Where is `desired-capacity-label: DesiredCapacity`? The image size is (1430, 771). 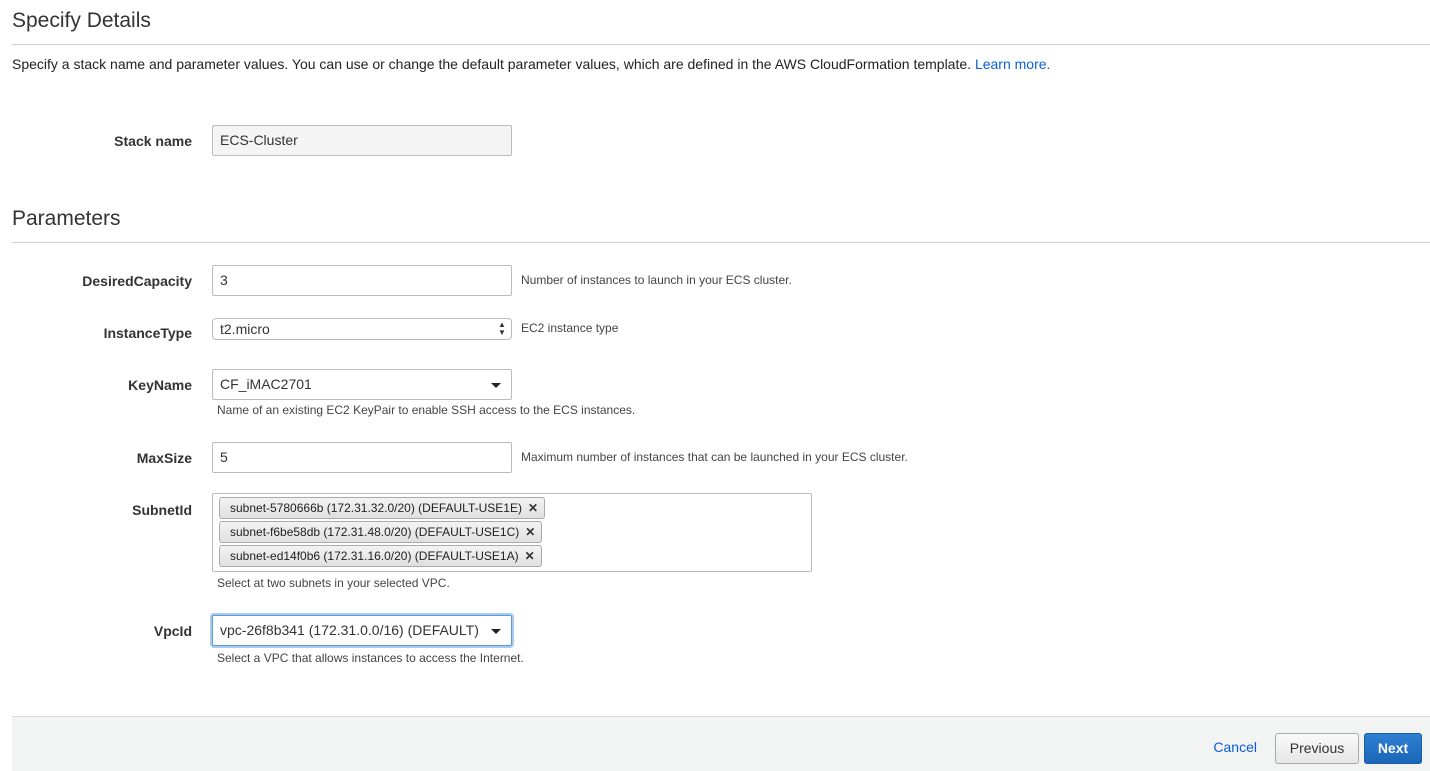
desired-capacity-label: DesiredCapacity is located at coordinates (137, 281).